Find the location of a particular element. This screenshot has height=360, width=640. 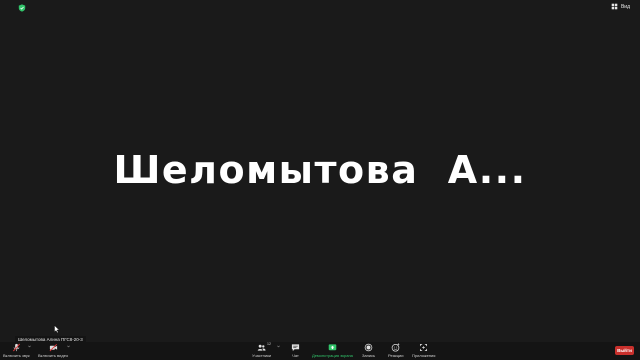

share-screen-icon is located at coordinates (332, 347).